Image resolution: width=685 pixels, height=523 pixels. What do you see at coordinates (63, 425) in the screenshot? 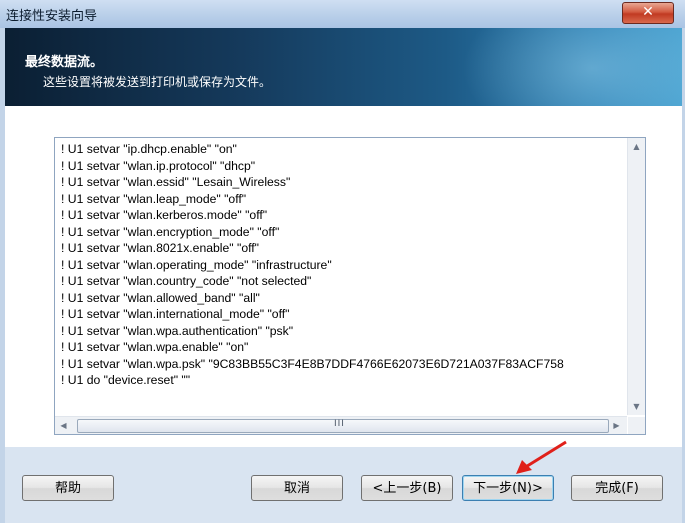
I see `scroll-left-icon: ◀` at bounding box center [63, 425].